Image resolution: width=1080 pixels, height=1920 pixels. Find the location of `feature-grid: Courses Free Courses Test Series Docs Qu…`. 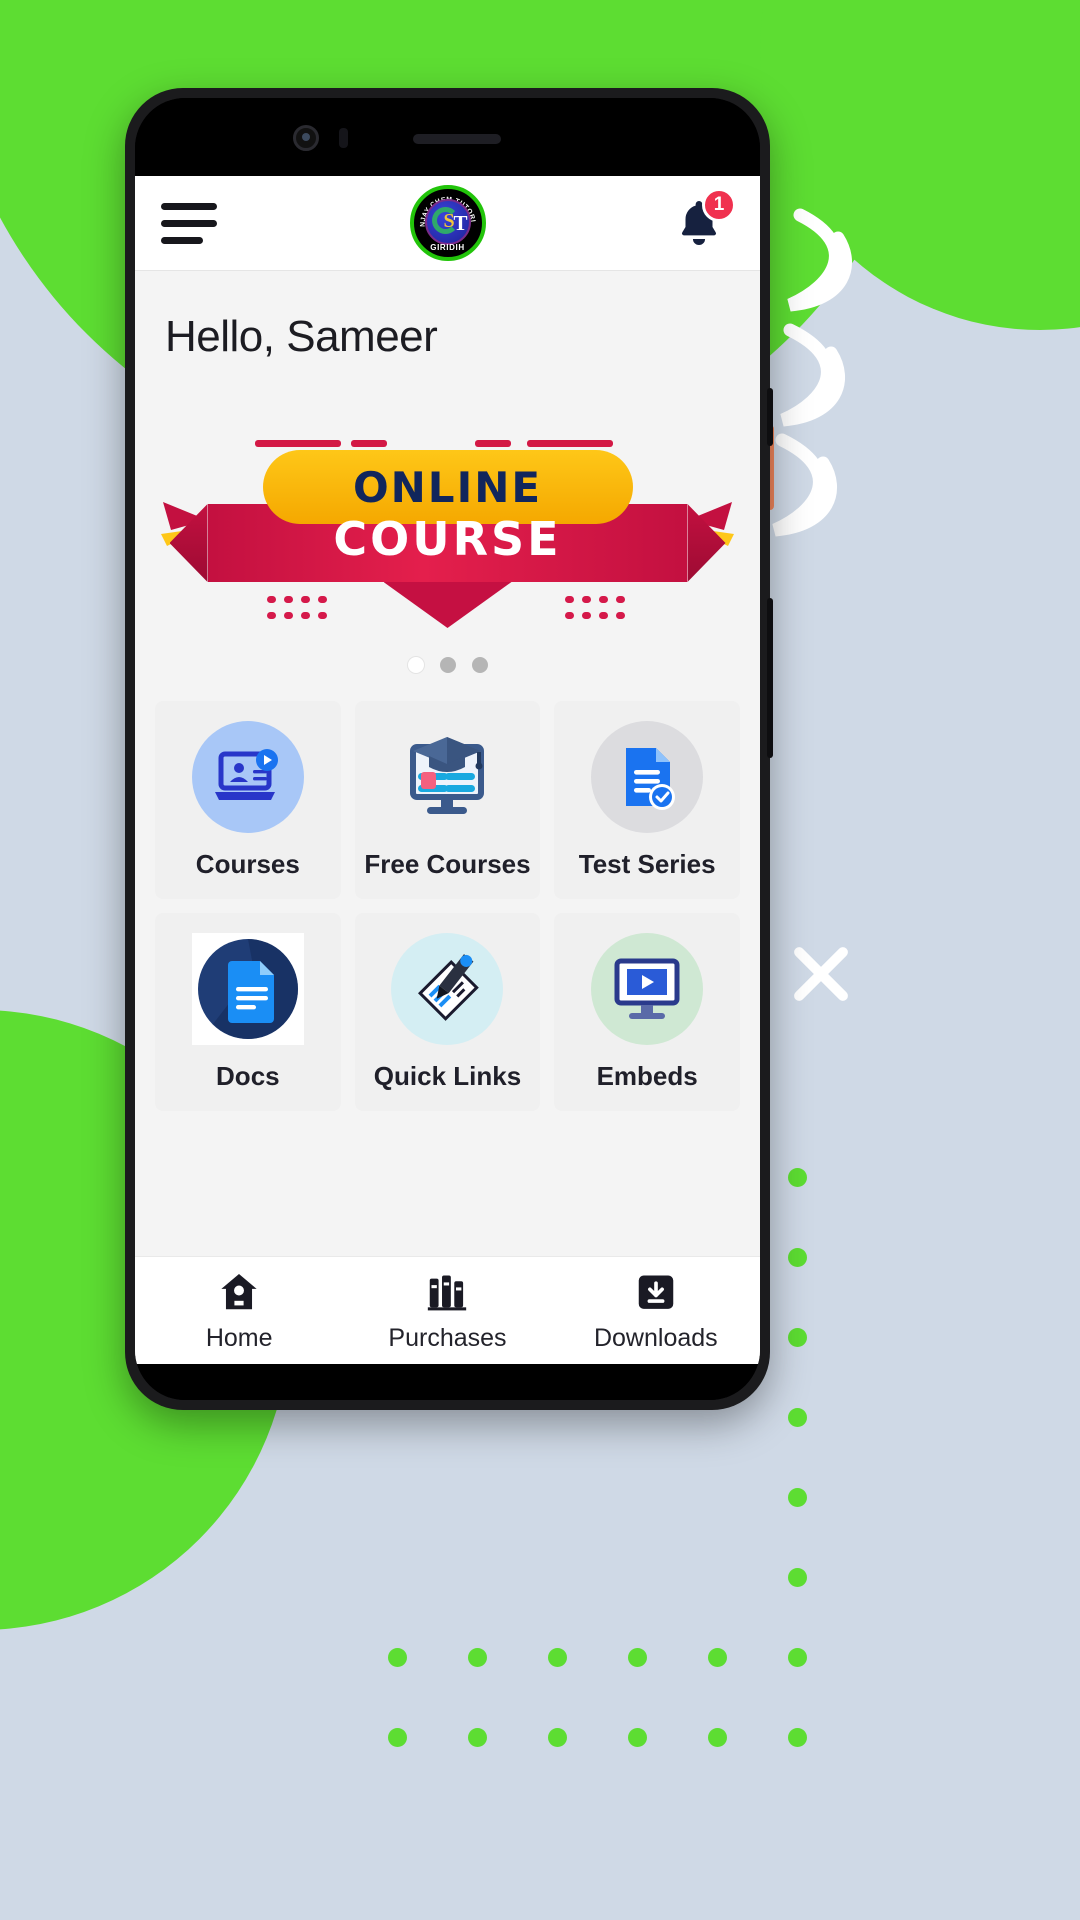

feature-grid: Courses Free Courses Test Series Docs Qu… is located at coordinates (447, 892).